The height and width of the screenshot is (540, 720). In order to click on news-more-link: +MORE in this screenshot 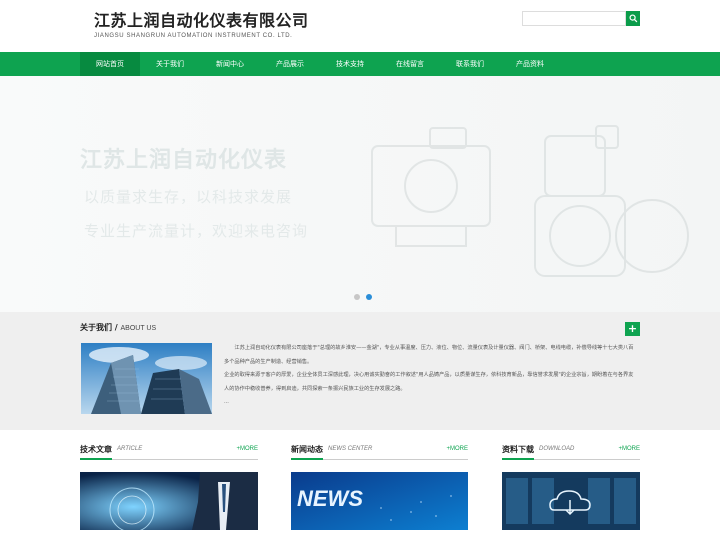, I will do `click(457, 449)`.